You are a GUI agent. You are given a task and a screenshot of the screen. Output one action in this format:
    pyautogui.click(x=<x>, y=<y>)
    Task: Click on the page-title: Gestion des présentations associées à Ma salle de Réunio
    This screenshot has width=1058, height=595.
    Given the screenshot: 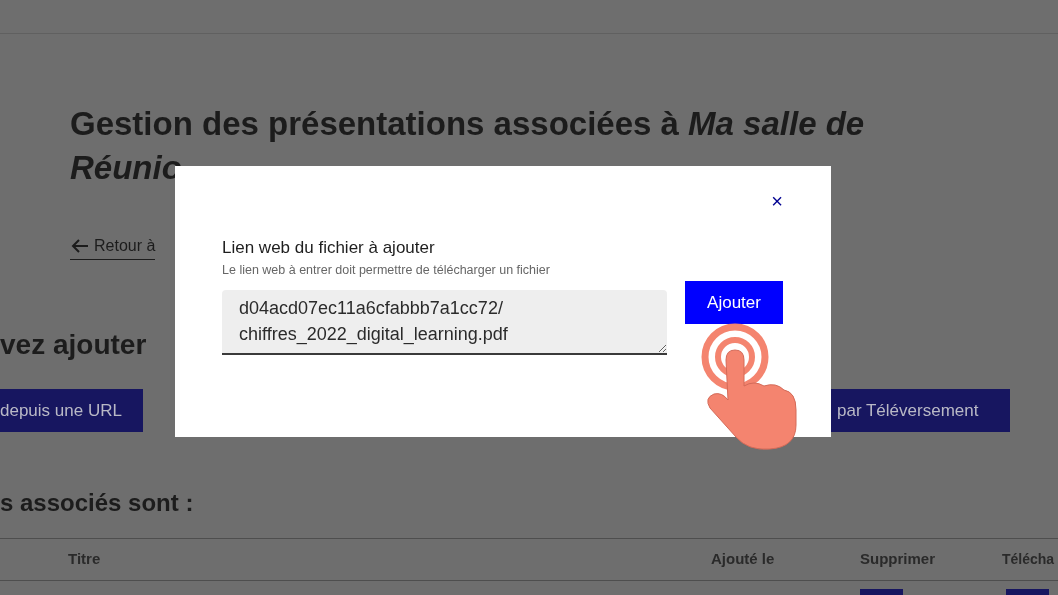 What is the action you would take?
    pyautogui.click(x=468, y=146)
    